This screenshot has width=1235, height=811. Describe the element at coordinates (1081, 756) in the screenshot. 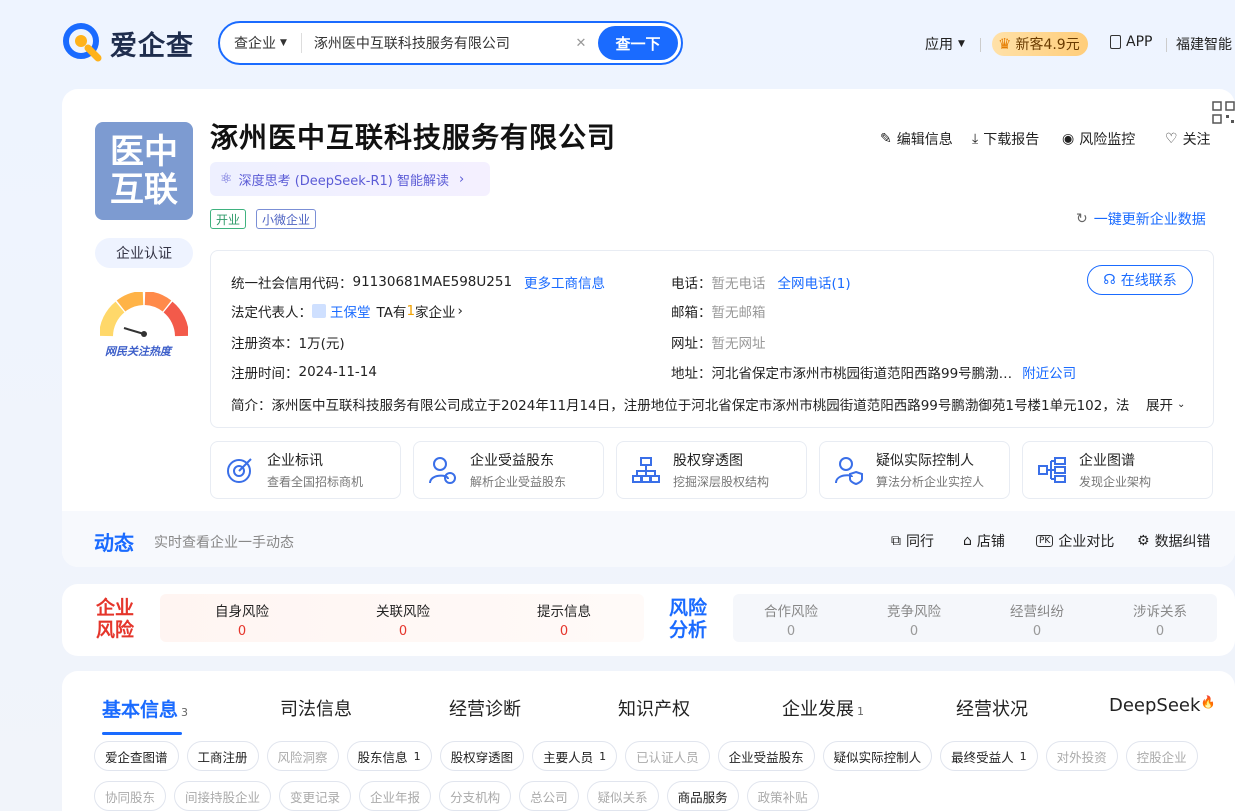

I see `section-chip: 对外投资` at that location.